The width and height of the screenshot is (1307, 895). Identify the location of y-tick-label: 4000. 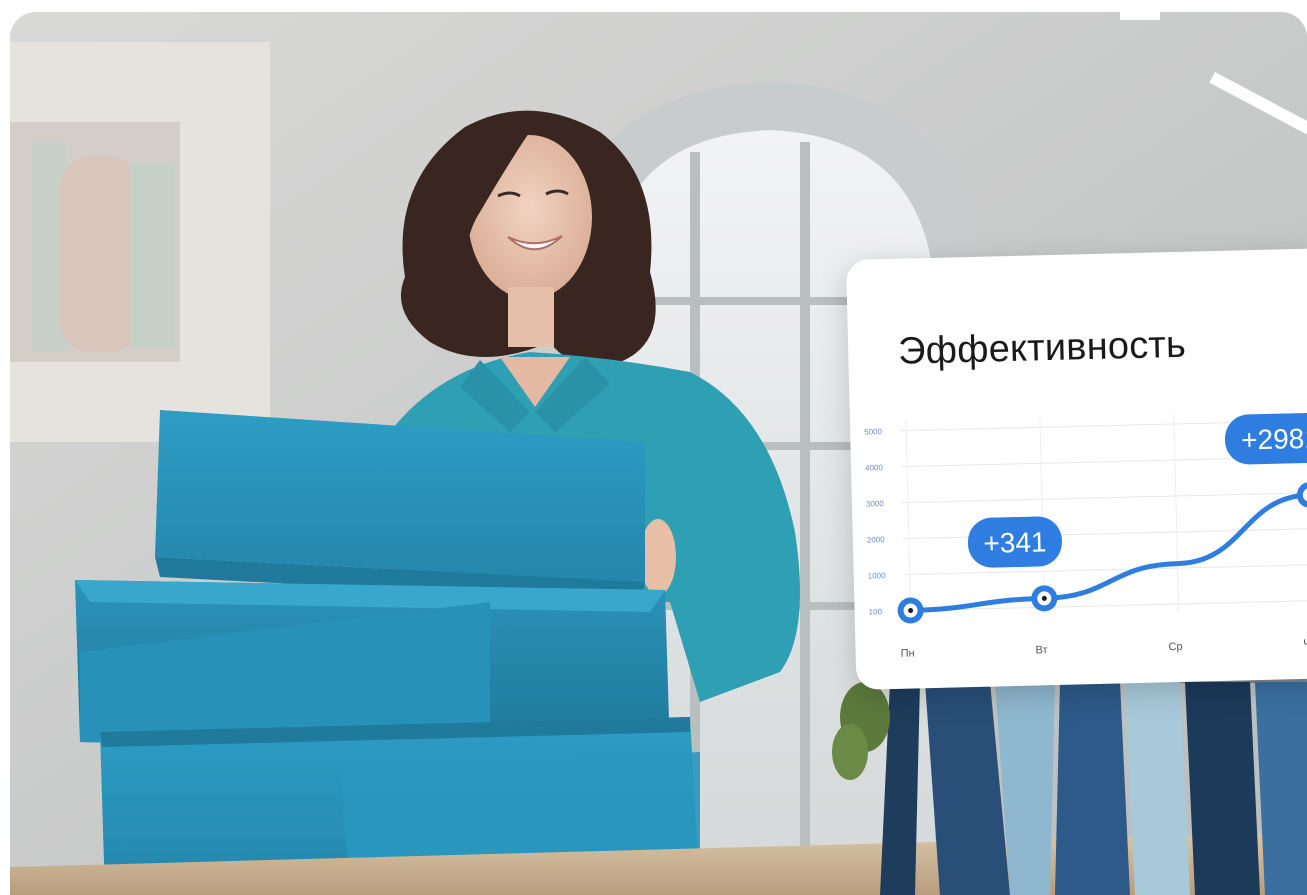
(874, 467).